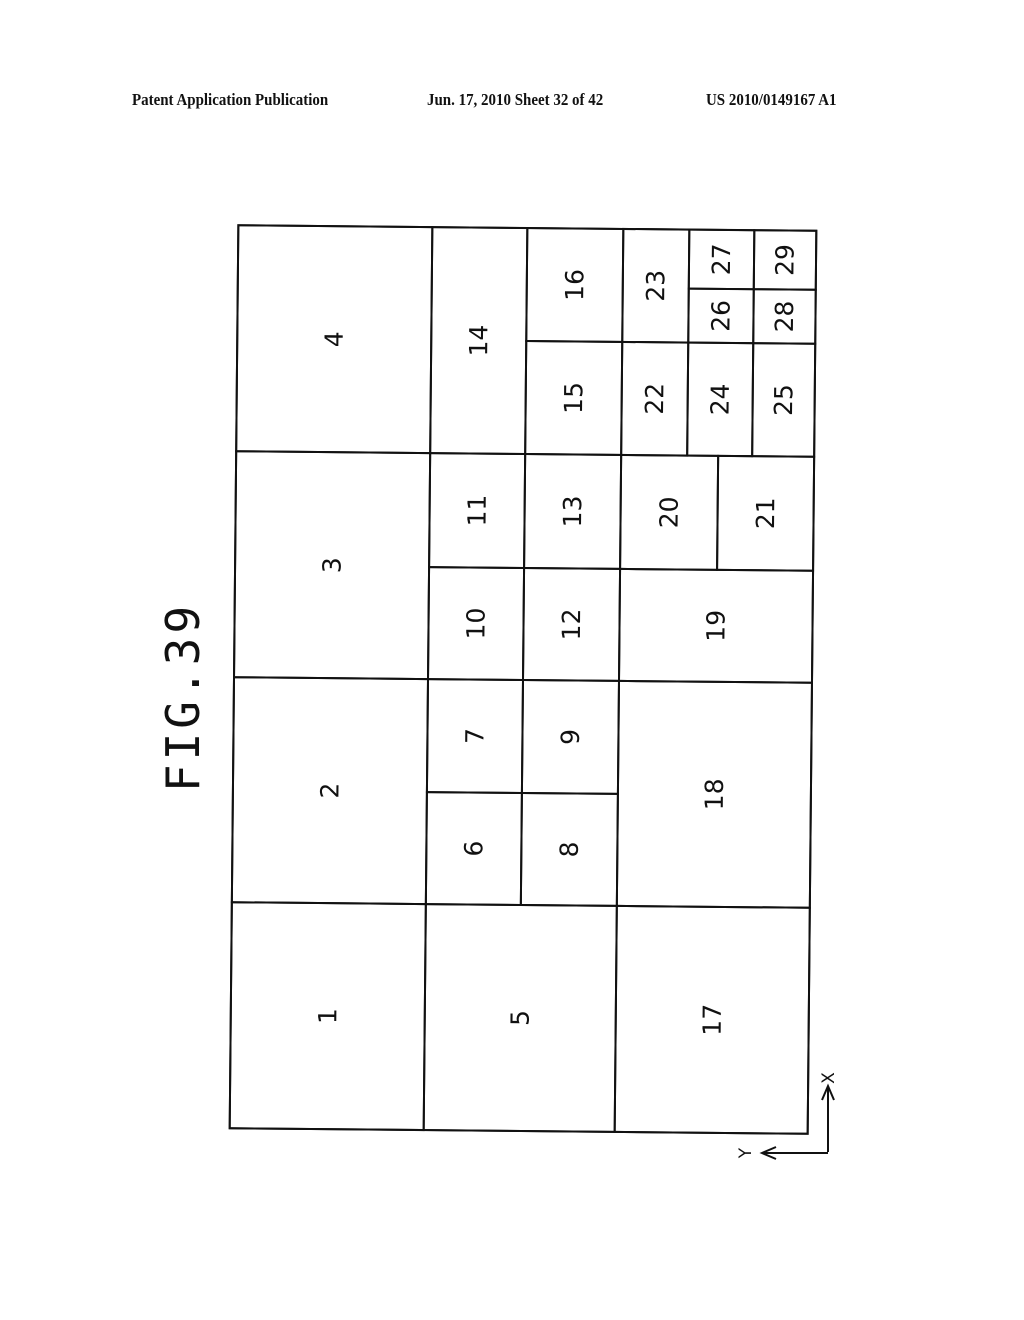  I want to click on region-cell-label: 10, so click(475, 624).